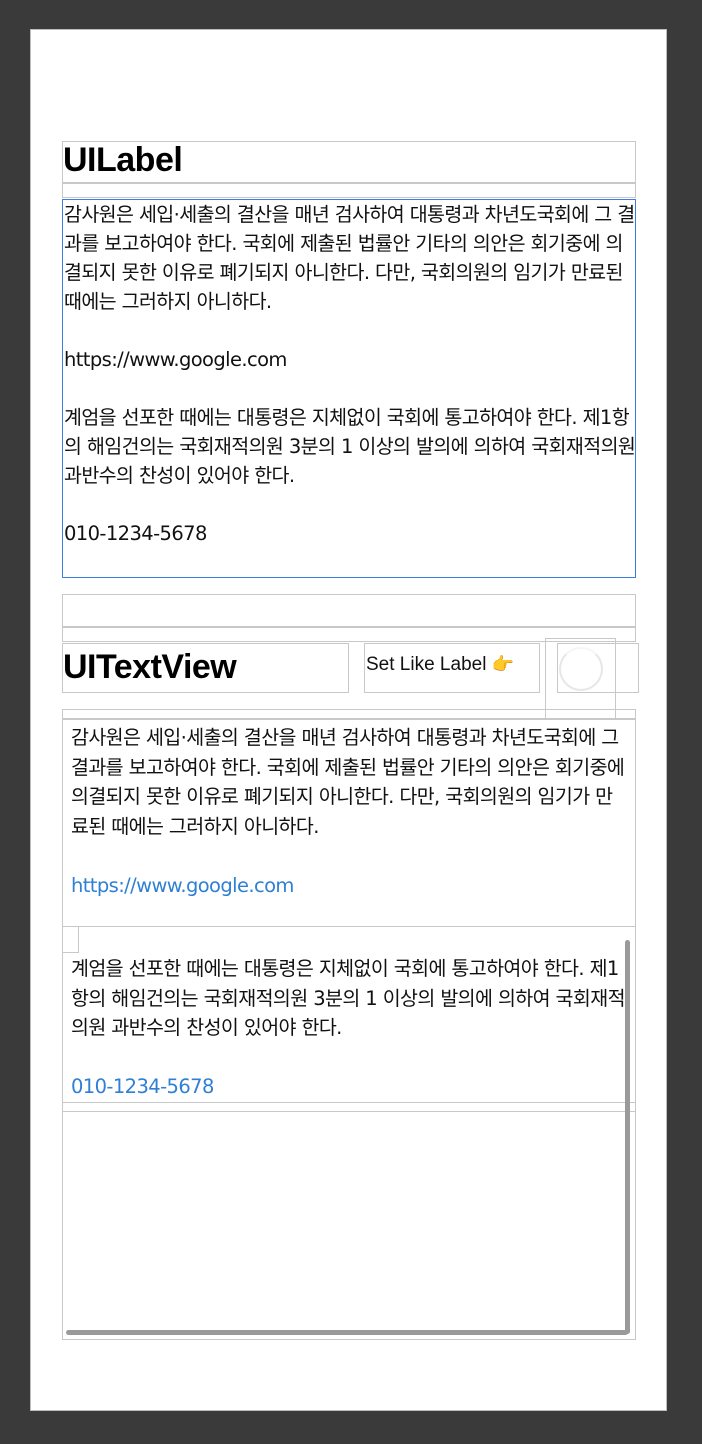 The image size is (702, 1444). I want to click on uitextview-title: UITextView, so click(150, 667).